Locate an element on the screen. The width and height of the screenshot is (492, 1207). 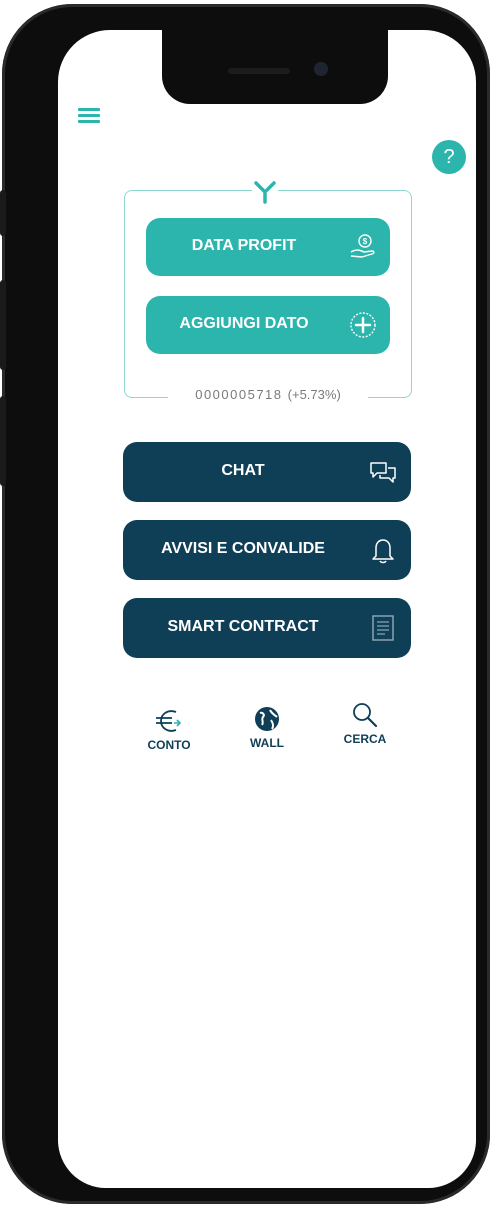
side-button-silent is located at coordinates (3, 213).